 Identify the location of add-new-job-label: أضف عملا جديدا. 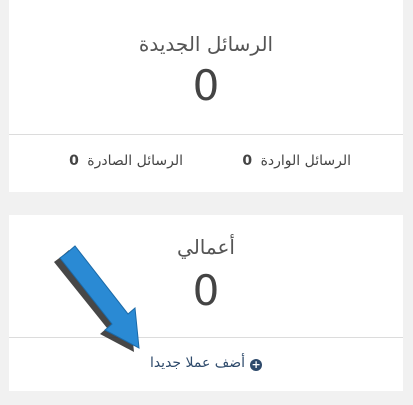
(197, 363).